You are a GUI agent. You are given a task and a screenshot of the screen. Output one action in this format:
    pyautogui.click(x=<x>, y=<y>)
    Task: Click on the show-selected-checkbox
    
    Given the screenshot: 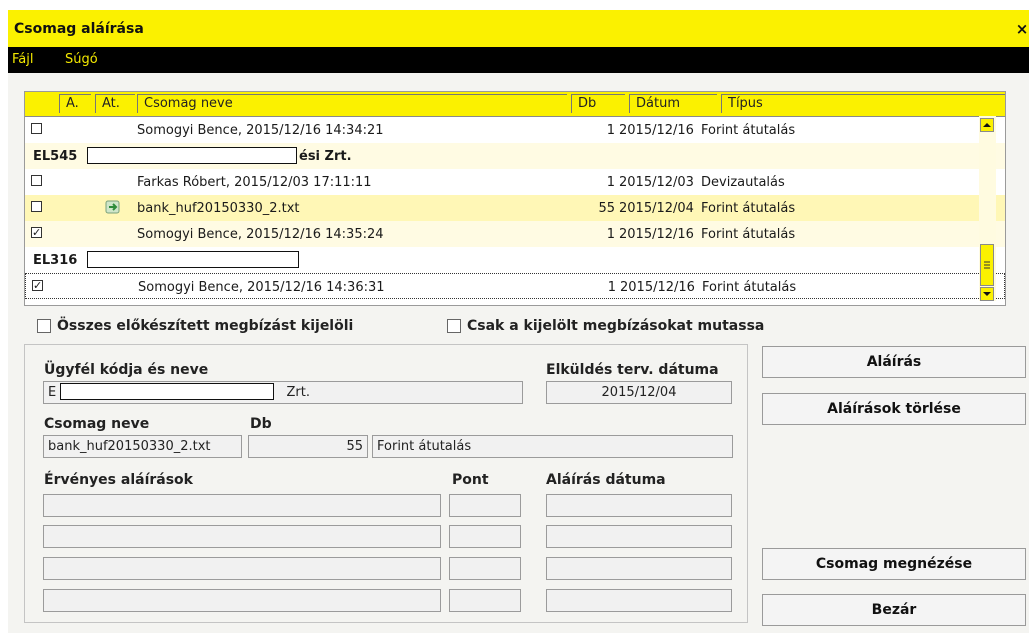 What is the action you would take?
    pyautogui.click(x=454, y=326)
    